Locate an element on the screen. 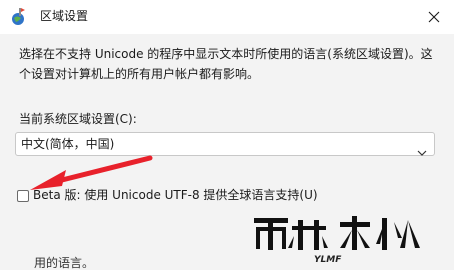 The image size is (454, 270). beta-utf8-label: Beta 版: 使用 Unicode UTF-8 提供全球语言支持(U) is located at coordinates (175, 195).